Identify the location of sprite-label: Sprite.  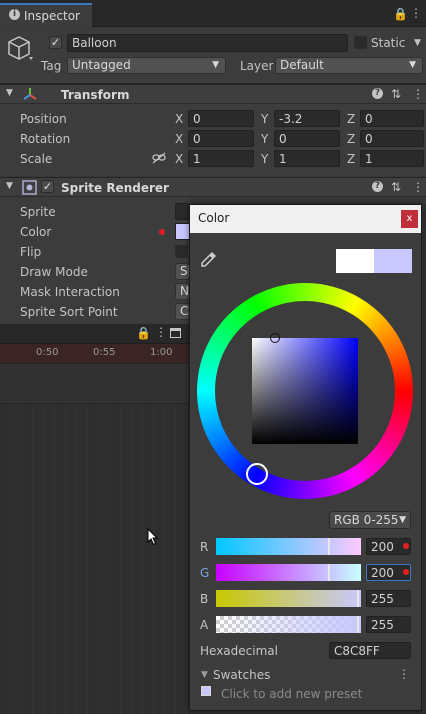
(38, 212).